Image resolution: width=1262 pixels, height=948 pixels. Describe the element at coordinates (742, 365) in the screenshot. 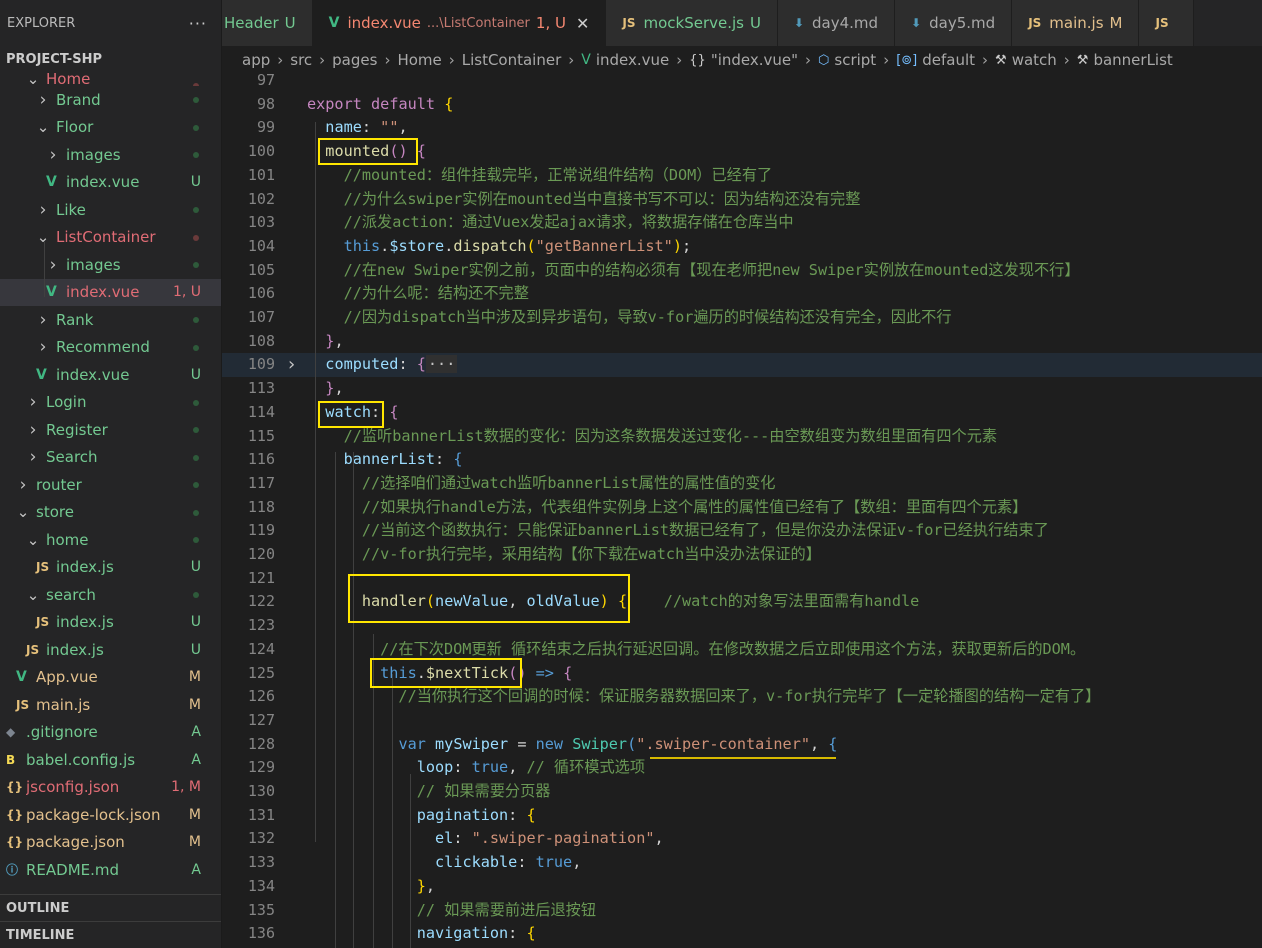

I see `code-line: 109 › computed: {···` at that location.